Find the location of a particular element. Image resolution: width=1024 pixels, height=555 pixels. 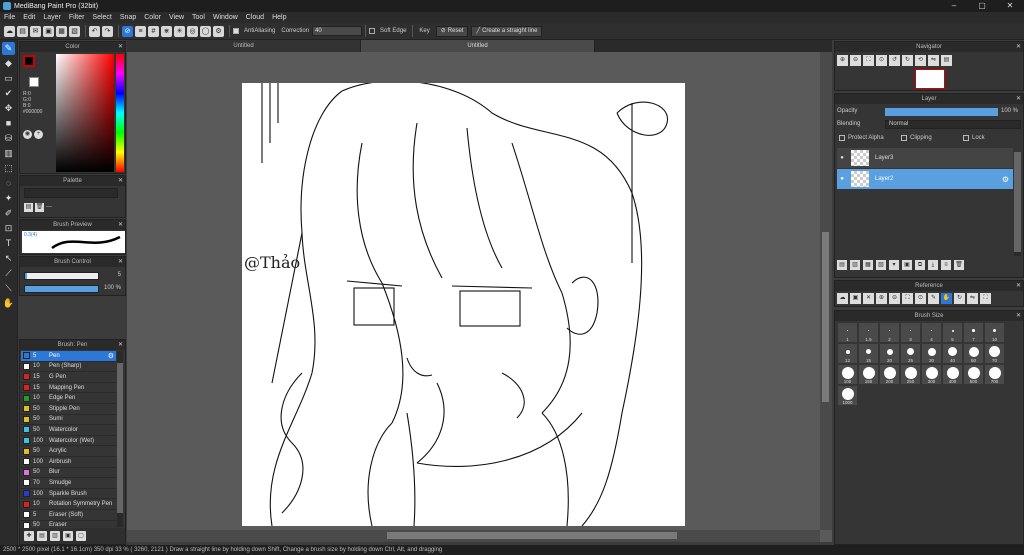

brush-list-scrollbar is located at coordinates (120, 439).